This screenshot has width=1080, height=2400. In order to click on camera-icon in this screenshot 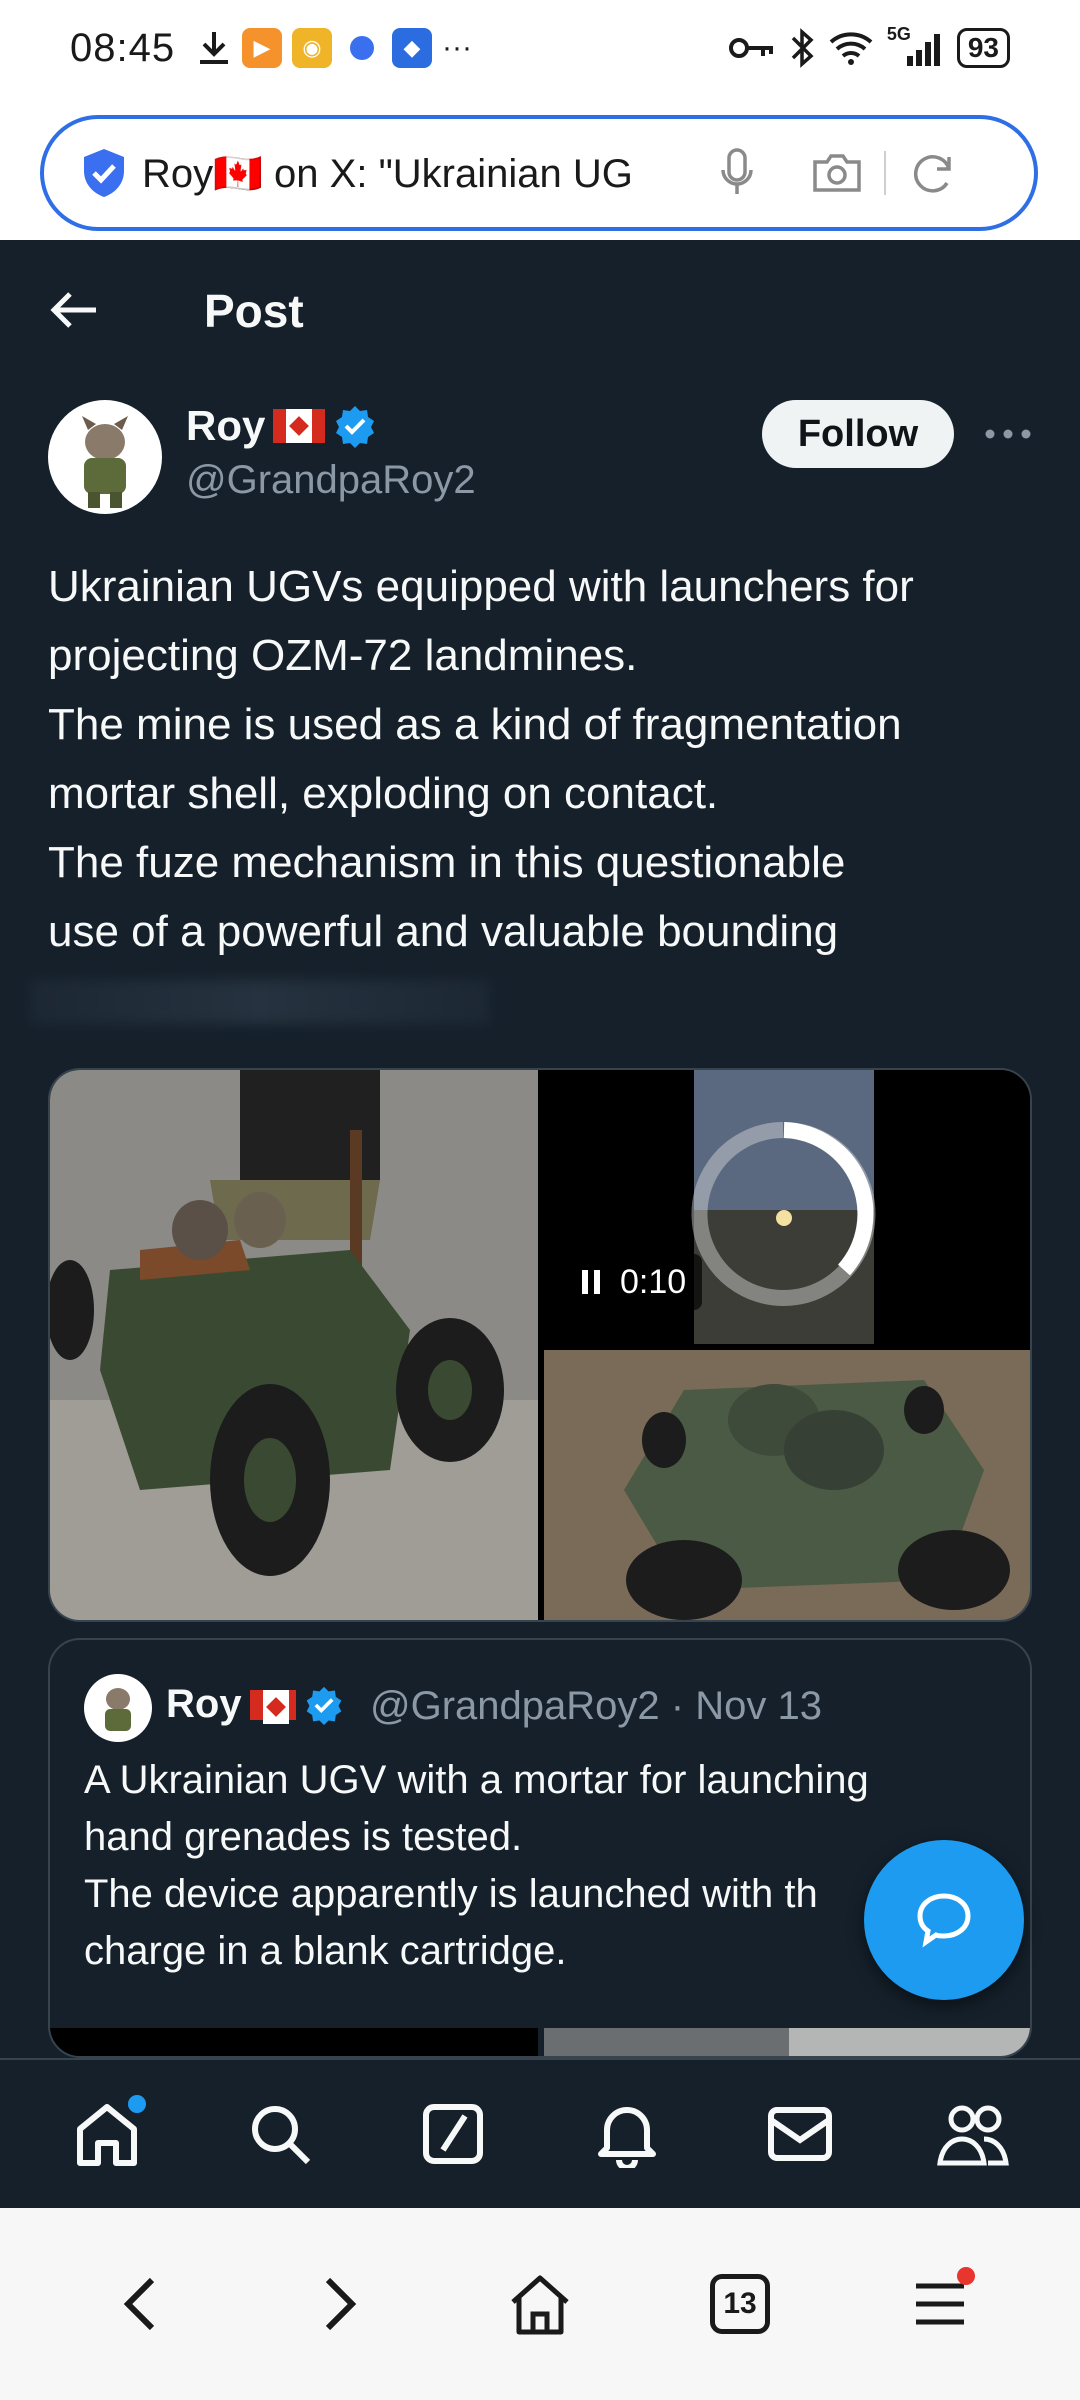, I will do `click(837, 173)`.